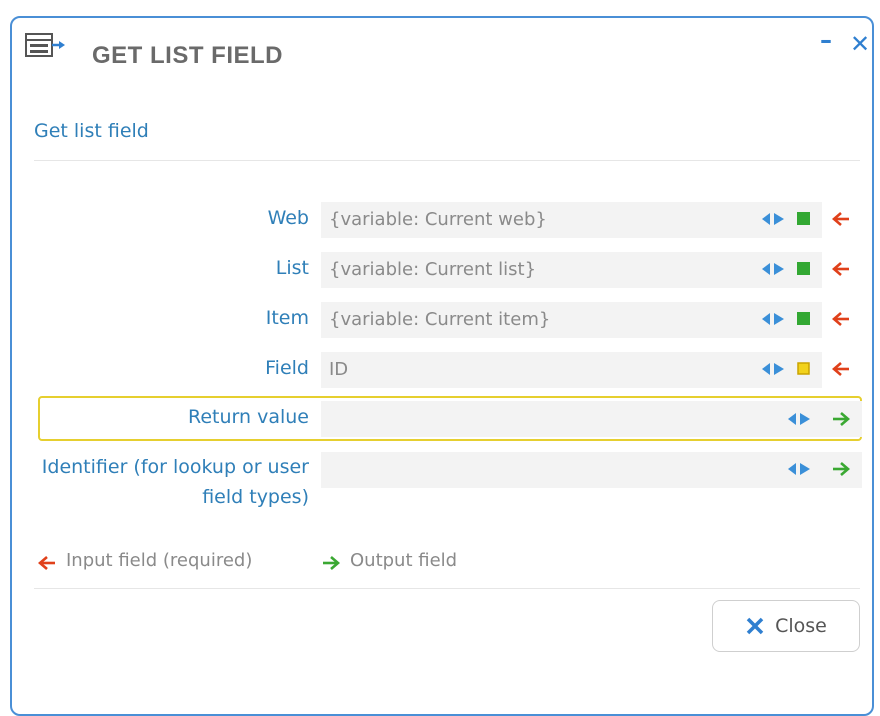 This screenshot has width=880, height=716. I want to click on close-button: Close, so click(786, 626).